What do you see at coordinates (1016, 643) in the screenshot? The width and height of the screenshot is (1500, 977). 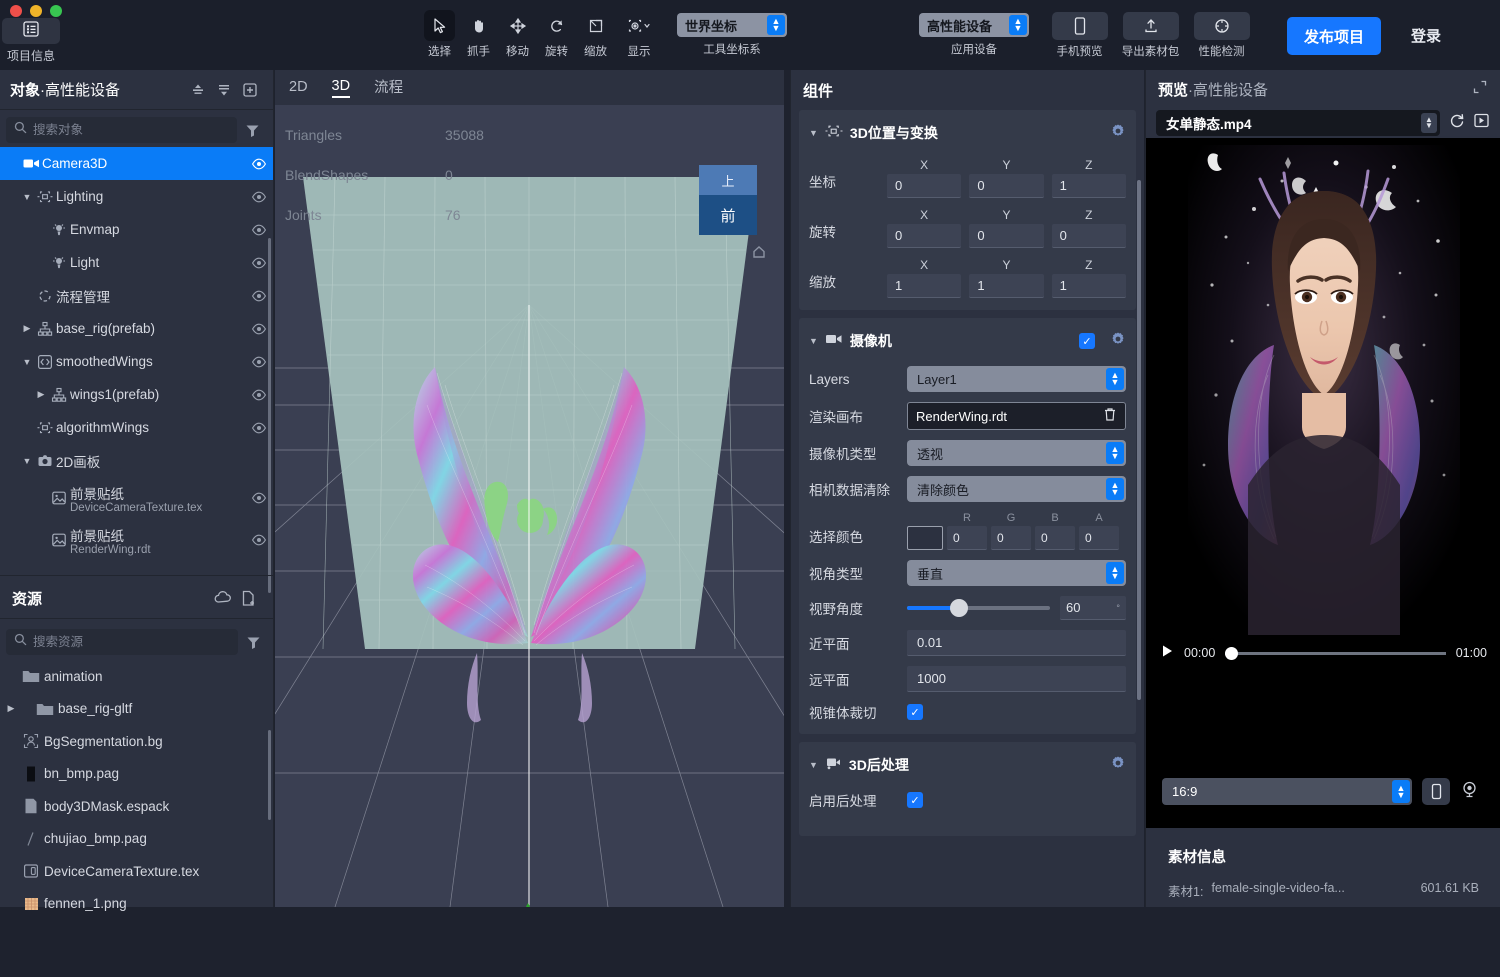 I see `near-plane-input: 0.01` at bounding box center [1016, 643].